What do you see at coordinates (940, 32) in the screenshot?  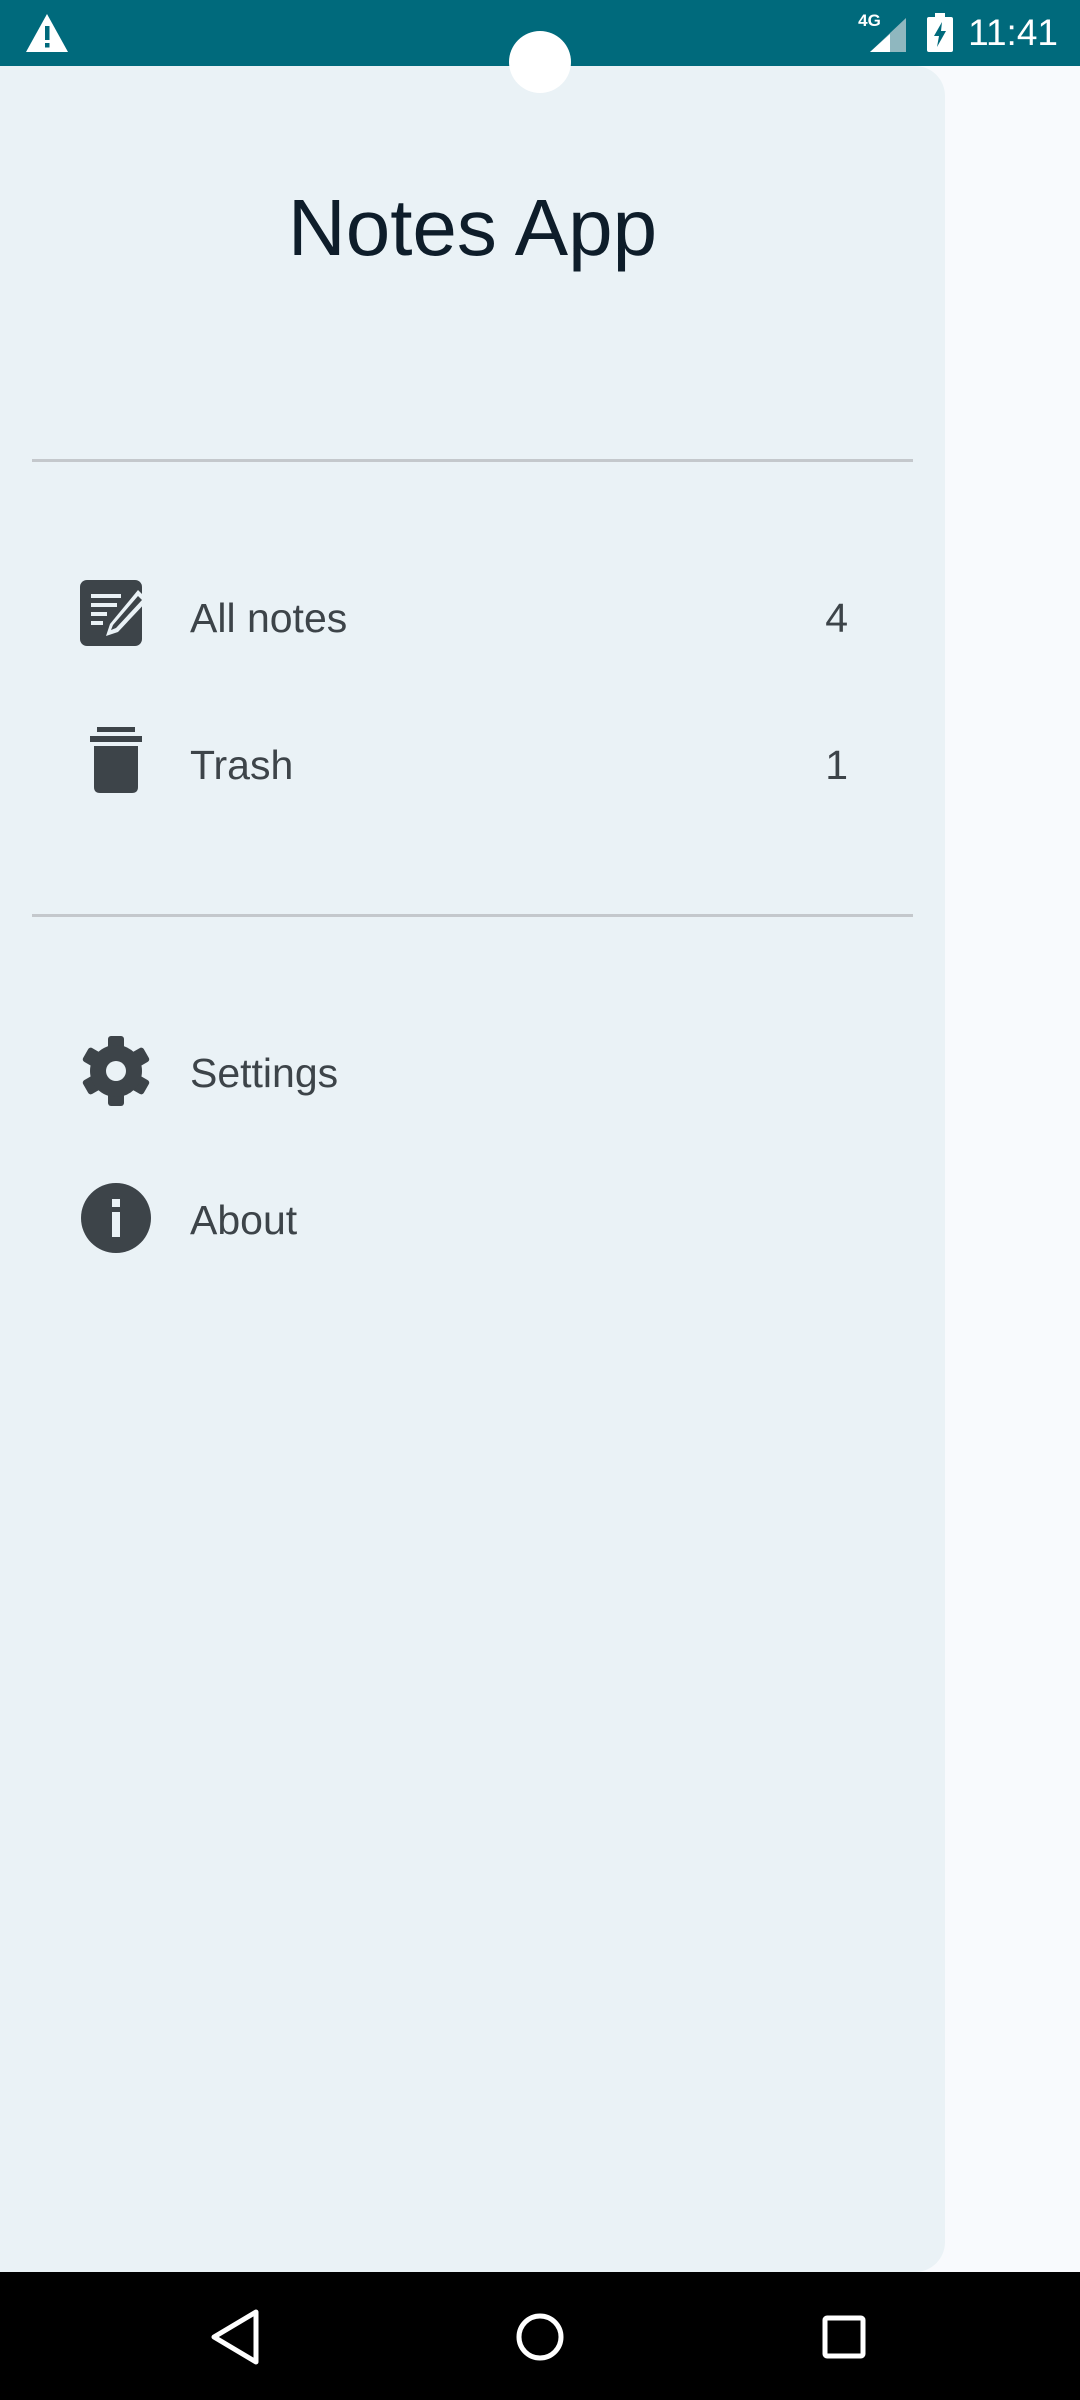 I see `battery-charging-icon` at bounding box center [940, 32].